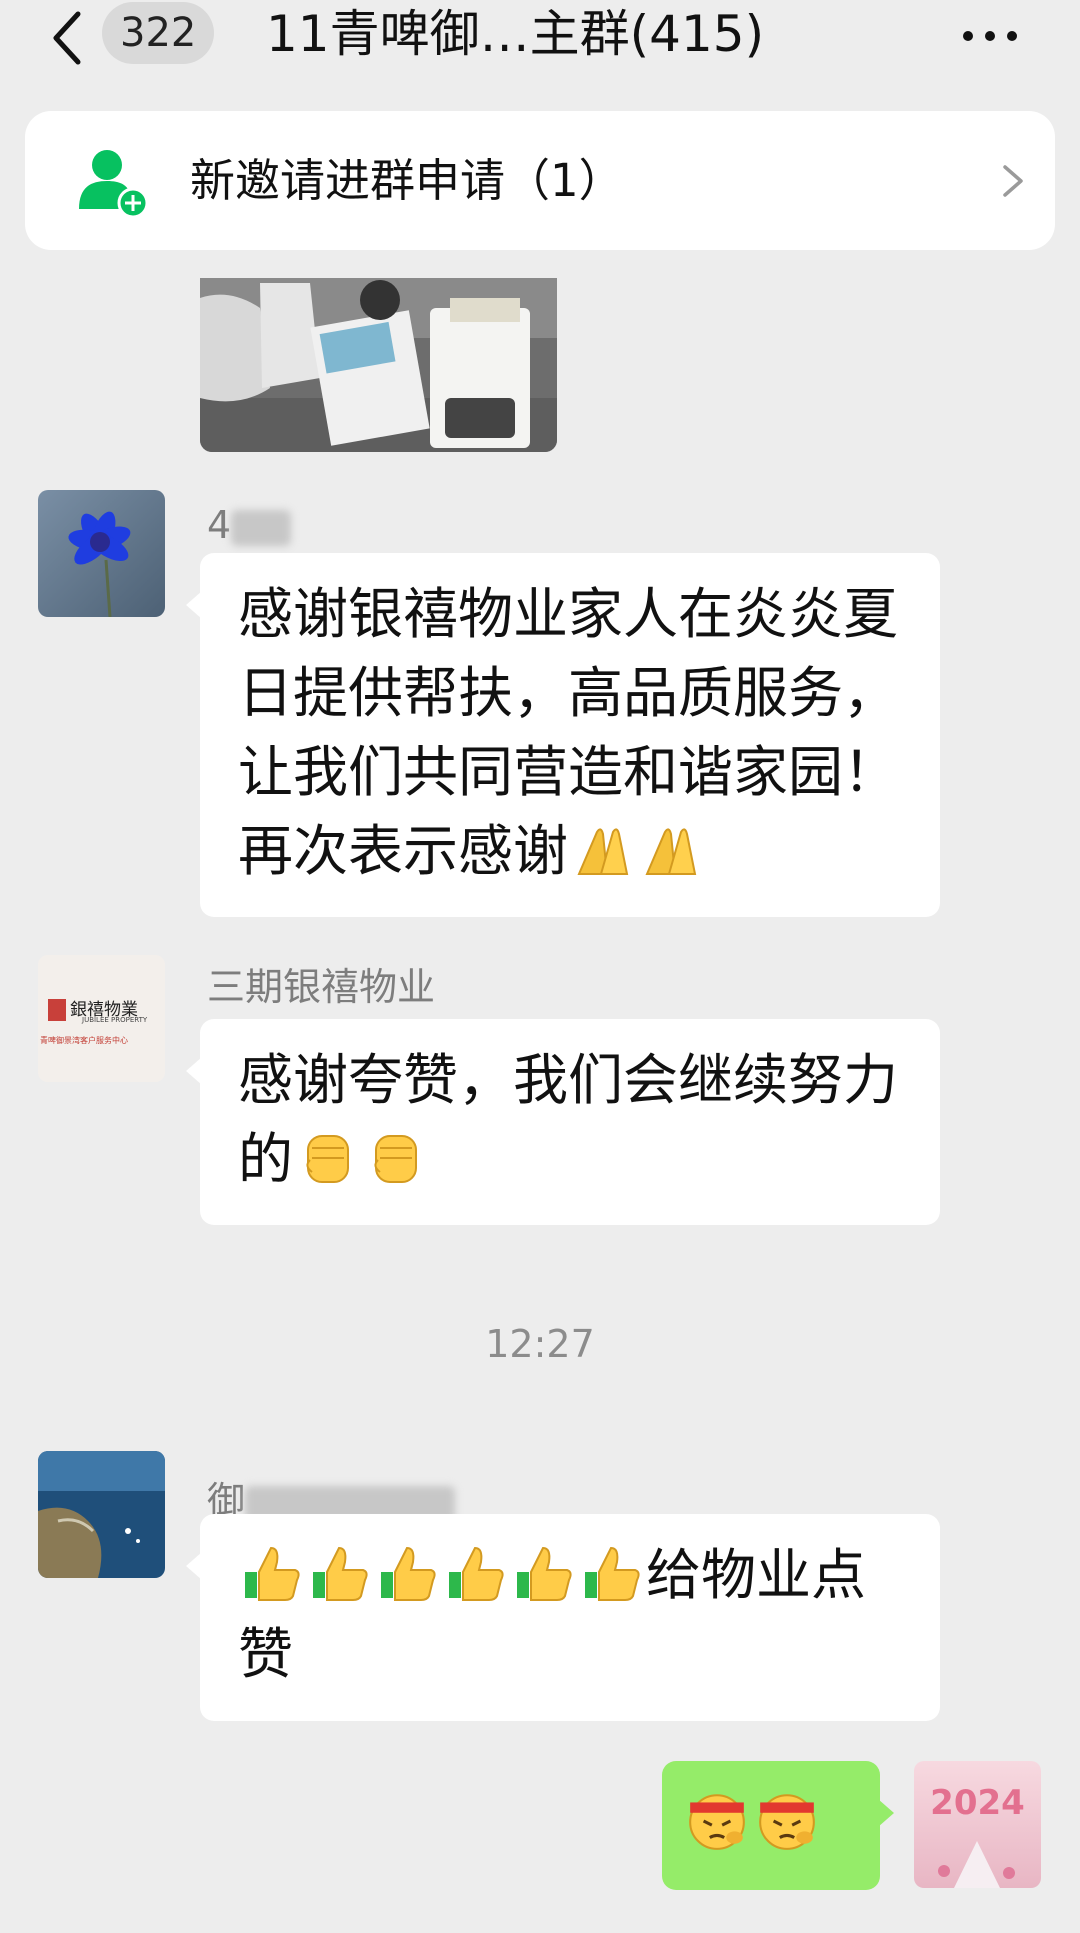 The image size is (1080, 1933). What do you see at coordinates (114, 183) in the screenshot?
I see `add-member-icon` at bounding box center [114, 183].